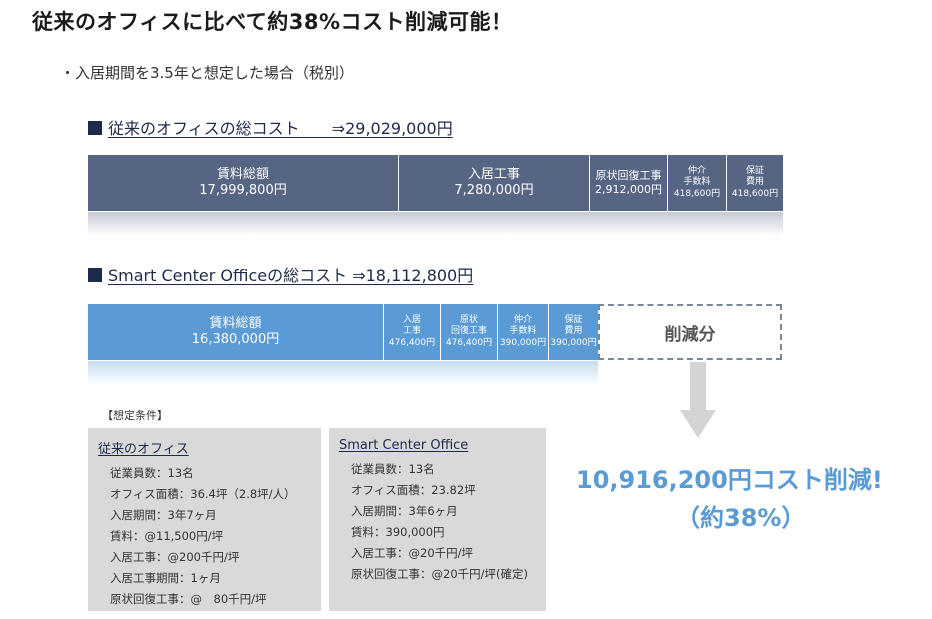  I want to click on condition-row: 原状回復工事：@20千円/坪(確定), so click(439, 574).